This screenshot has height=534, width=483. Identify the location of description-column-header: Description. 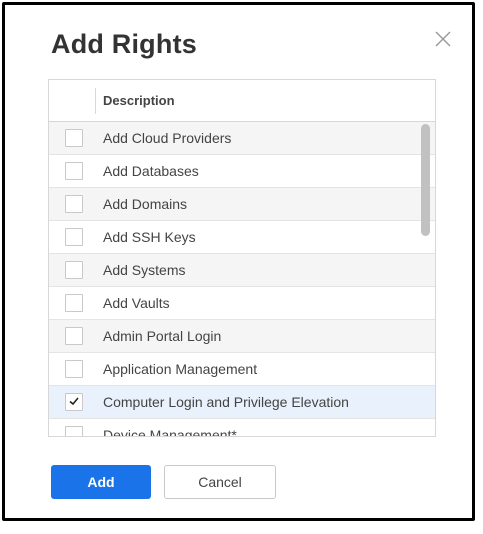
(139, 100).